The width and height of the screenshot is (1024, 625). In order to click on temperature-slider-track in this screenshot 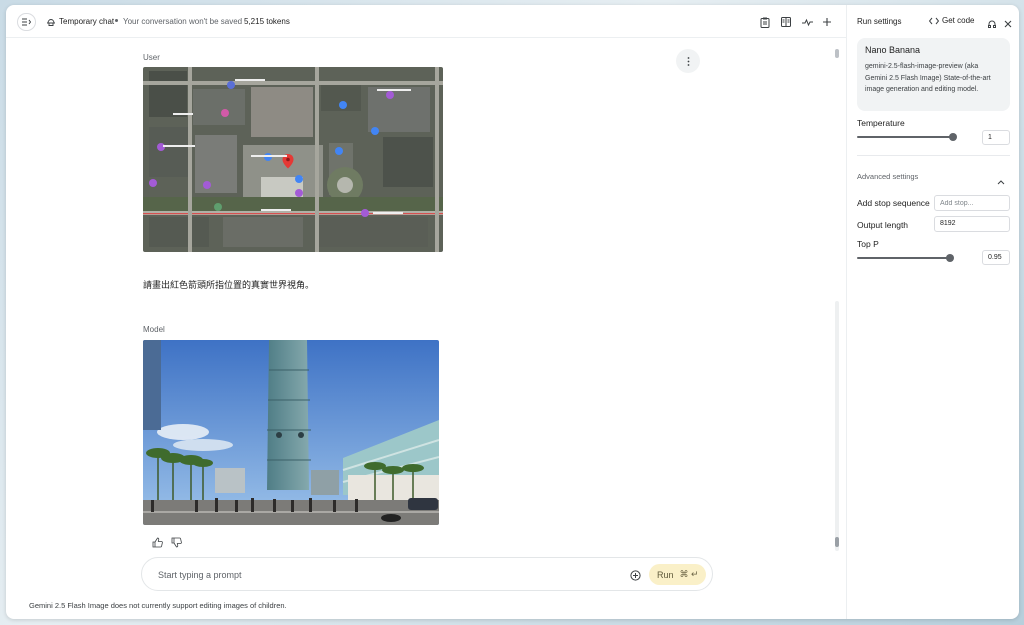, I will do `click(905, 137)`.